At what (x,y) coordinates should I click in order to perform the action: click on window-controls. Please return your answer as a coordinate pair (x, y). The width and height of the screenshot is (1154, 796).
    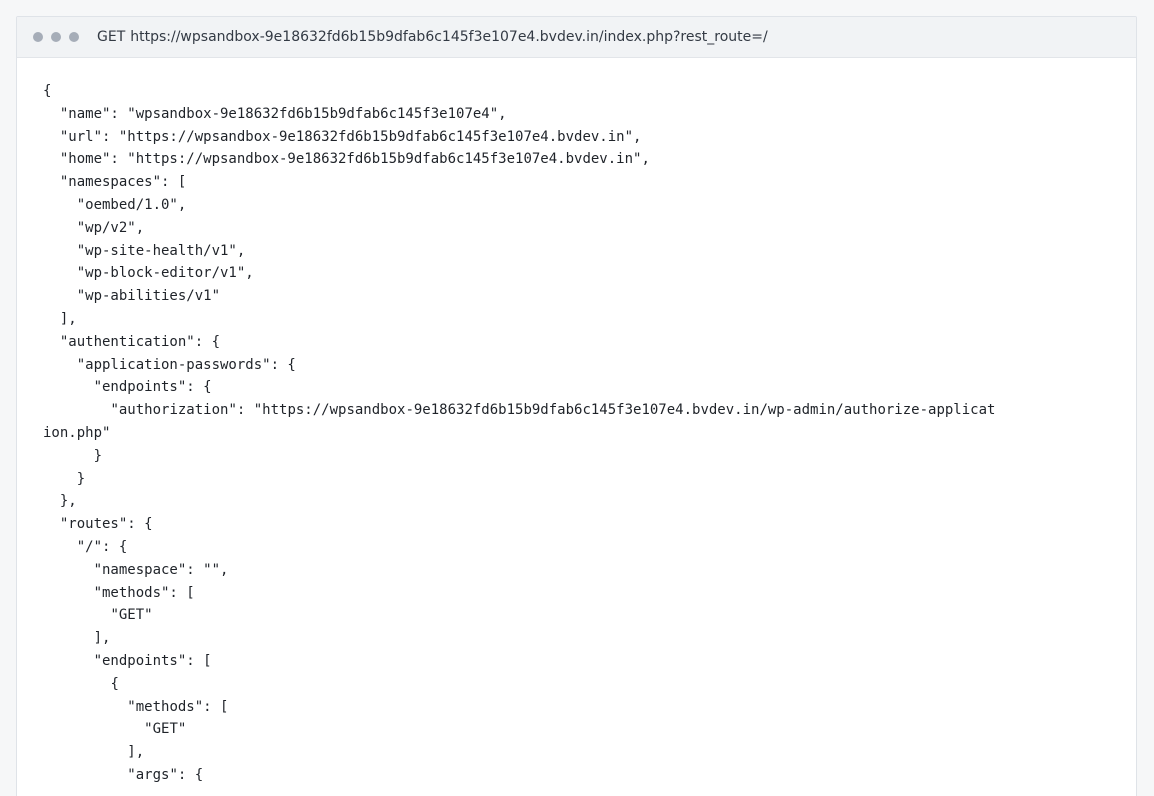
    Looking at the image, I should click on (56, 37).